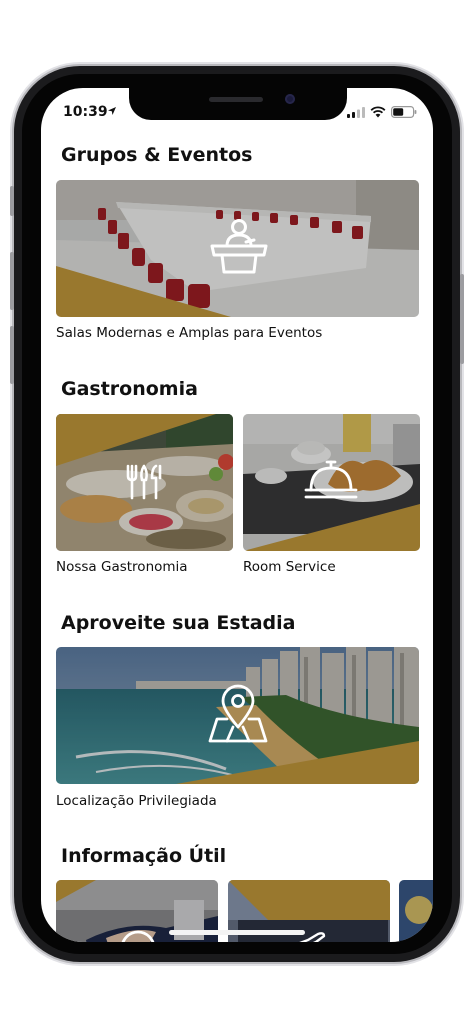 This screenshot has height=1024, width=473. Describe the element at coordinates (189, 333) in the screenshot. I see `caption-event-rooms: Salas Modernas e Amplas para Eventos` at that location.